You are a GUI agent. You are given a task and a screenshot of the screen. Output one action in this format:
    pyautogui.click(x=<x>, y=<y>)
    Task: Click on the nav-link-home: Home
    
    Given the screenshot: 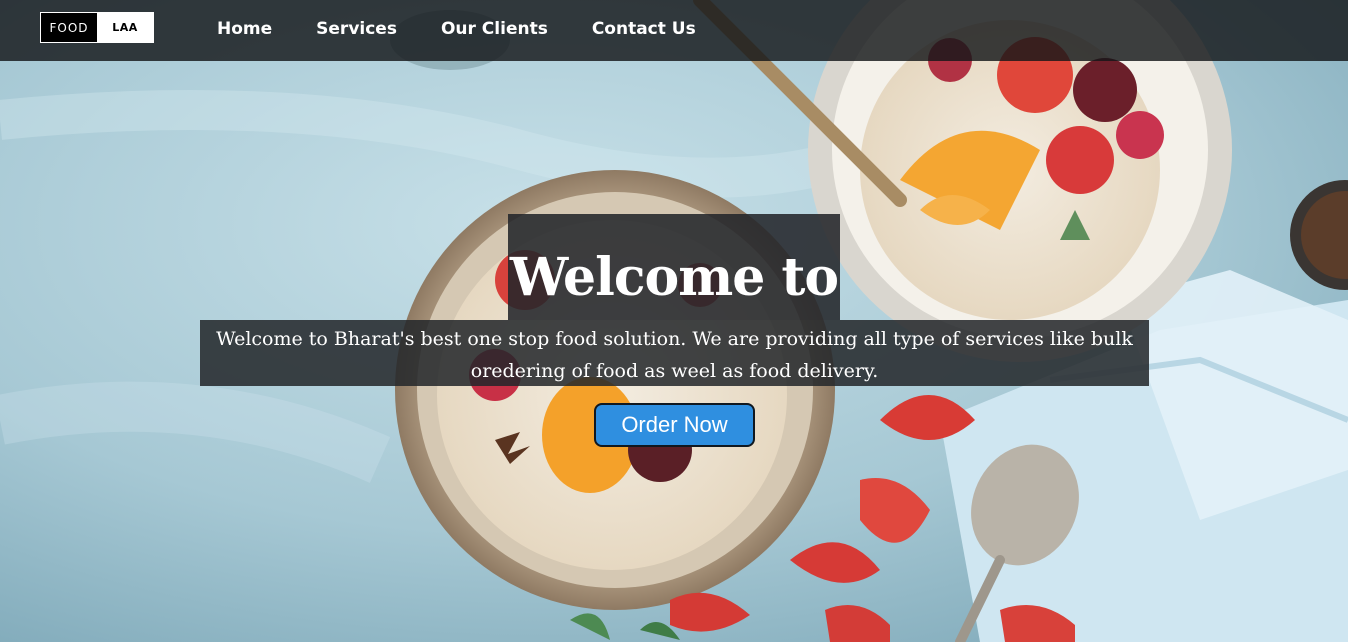 What is the action you would take?
    pyautogui.click(x=244, y=29)
    